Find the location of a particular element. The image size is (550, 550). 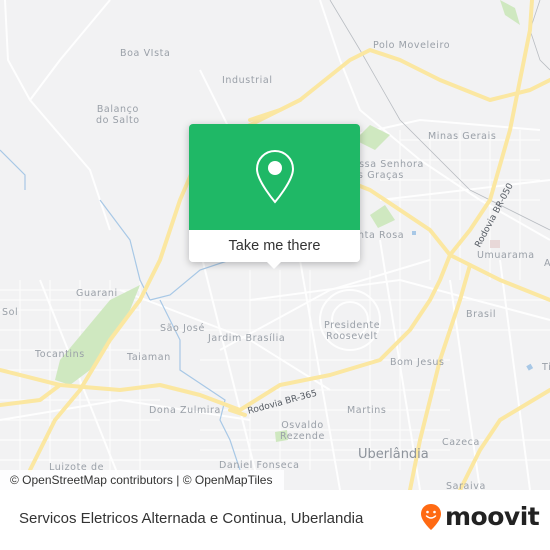

popup-header is located at coordinates (274, 177).